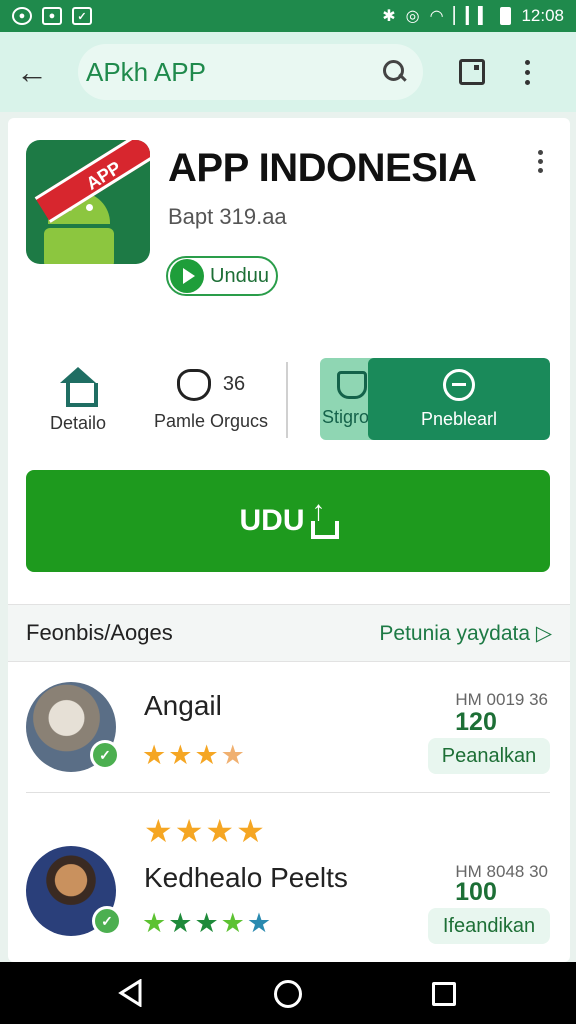 The height and width of the screenshot is (1024, 576). I want to click on segment-b-label: Pneblearl, so click(459, 418).